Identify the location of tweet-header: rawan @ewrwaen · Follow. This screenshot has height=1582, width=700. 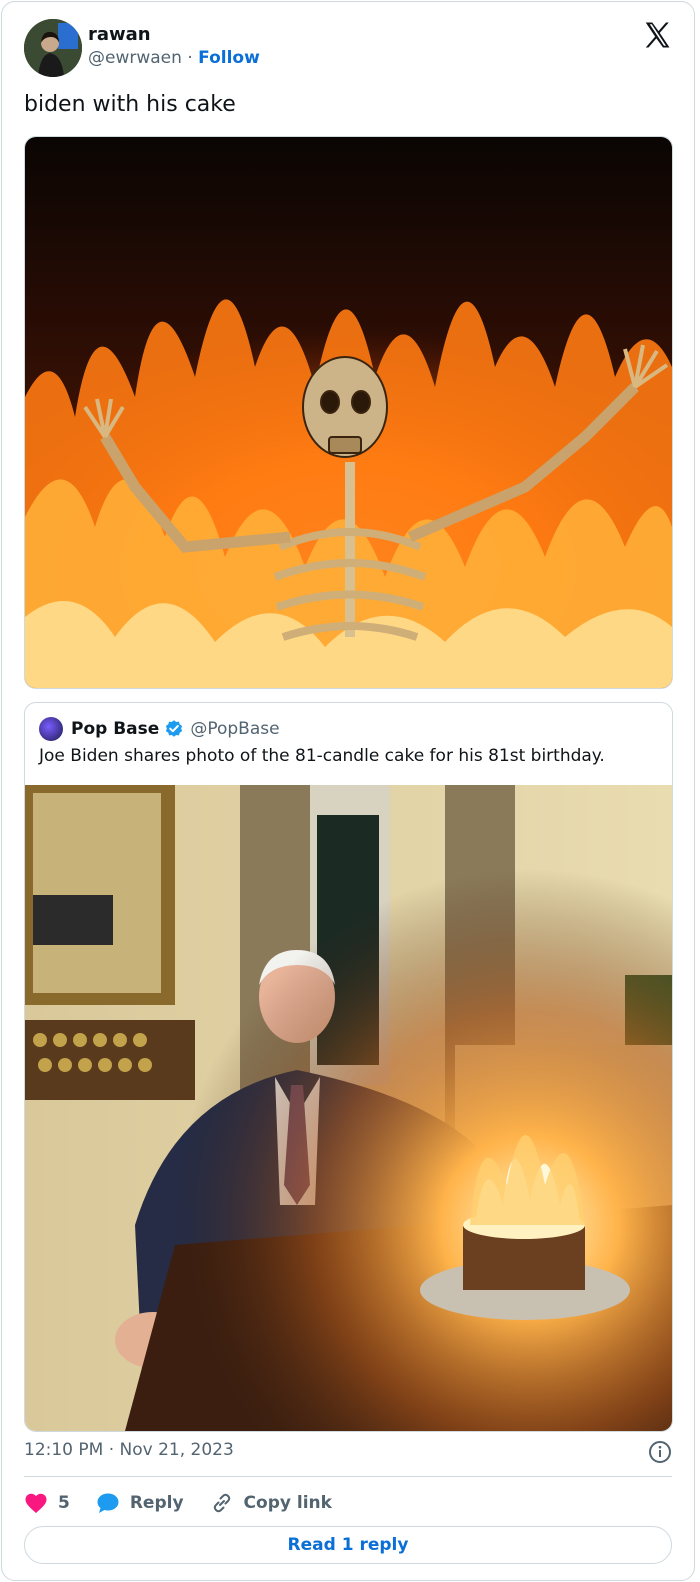
(348, 47).